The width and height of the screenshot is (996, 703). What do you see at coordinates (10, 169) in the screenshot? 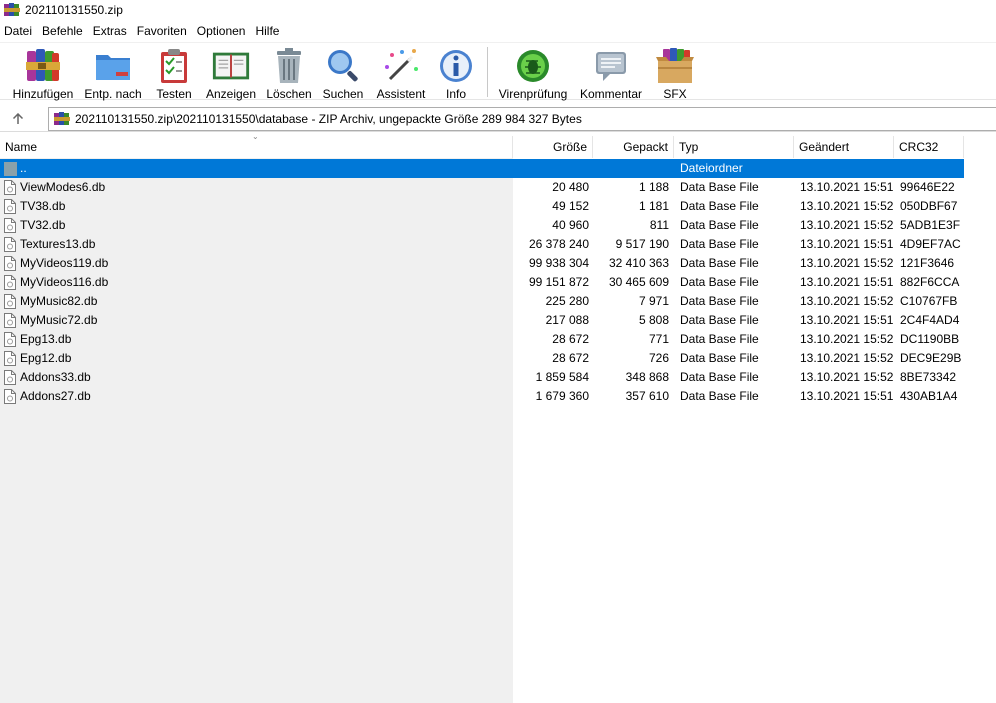
I see `parent-folder-icon` at bounding box center [10, 169].